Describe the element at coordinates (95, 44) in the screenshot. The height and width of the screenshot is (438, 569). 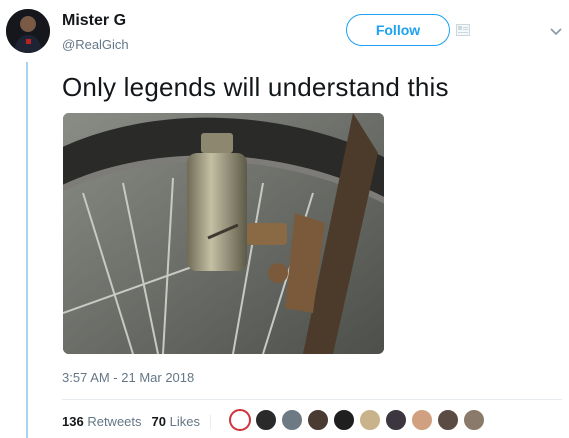
I see `author-handle: @RealGich` at that location.